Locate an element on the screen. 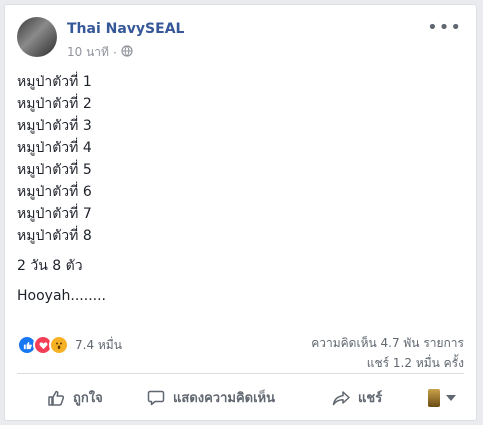 This screenshot has height=425, width=483. author-name: Thai NavySEAL is located at coordinates (125, 29).